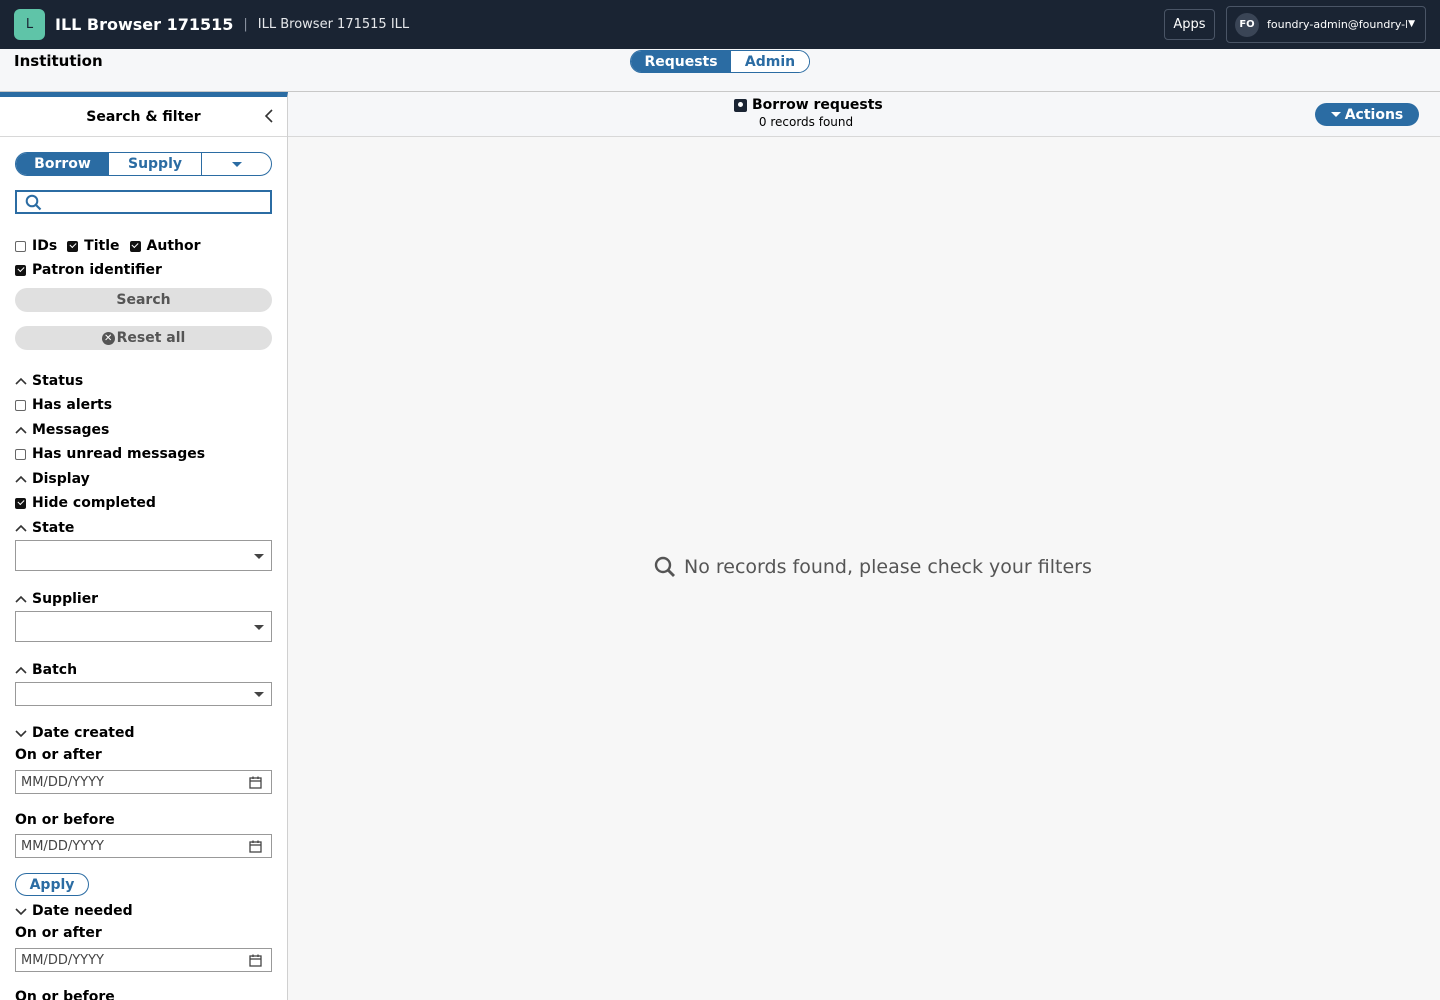  I want to click on hide-completed-option: Hide completed, so click(85, 503).